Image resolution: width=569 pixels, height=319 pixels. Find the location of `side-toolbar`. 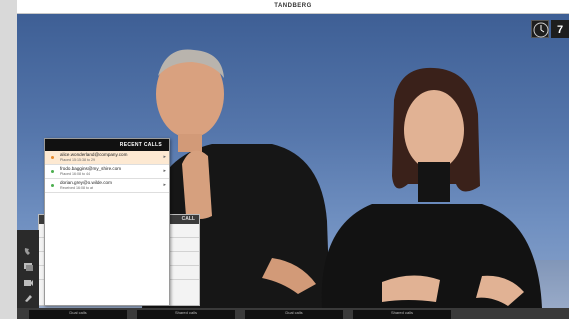

side-toolbar is located at coordinates (28, 269).